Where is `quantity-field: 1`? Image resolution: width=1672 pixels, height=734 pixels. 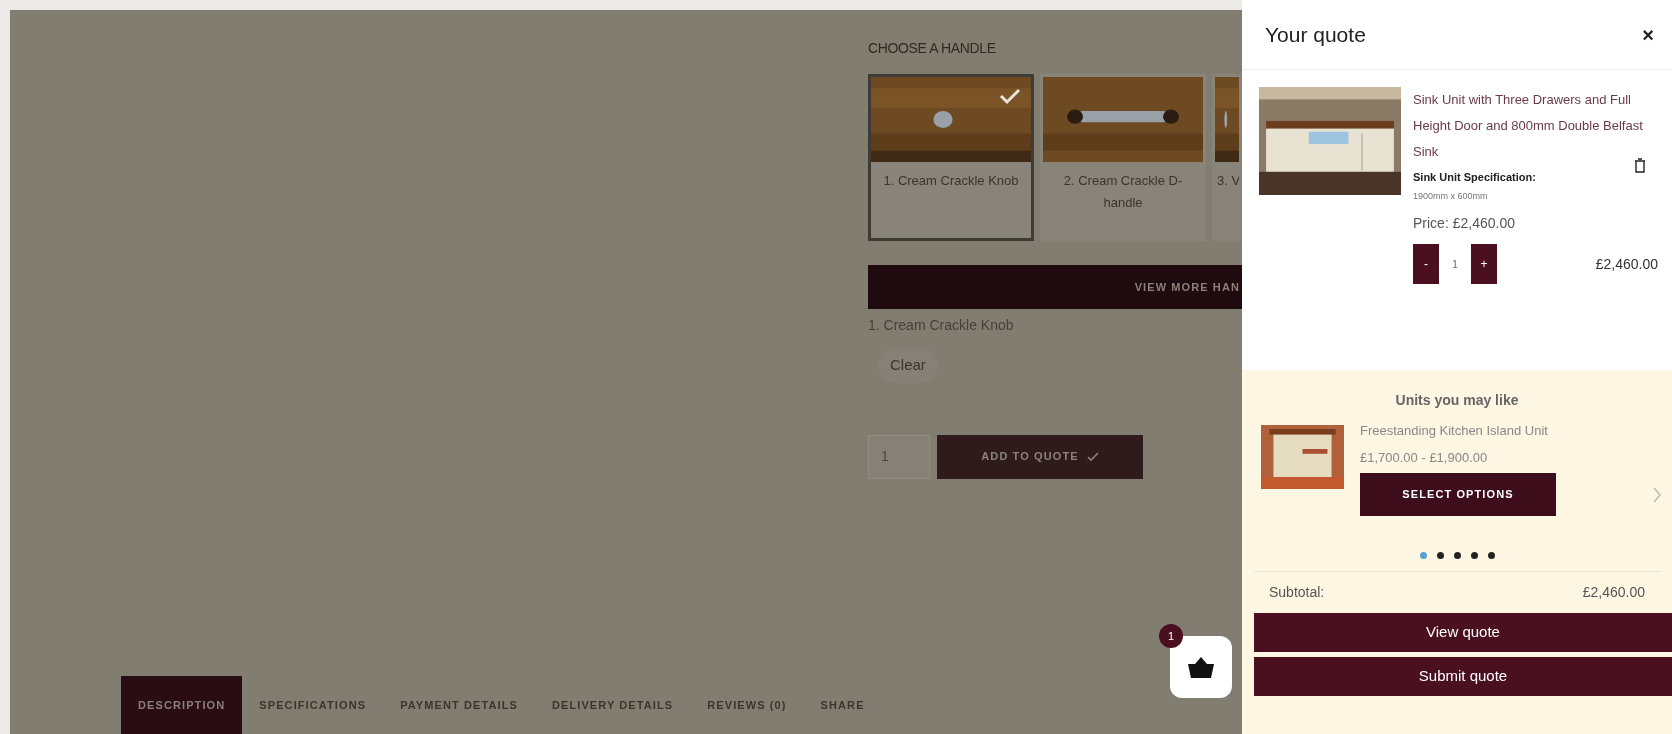 quantity-field: 1 is located at coordinates (899, 456).